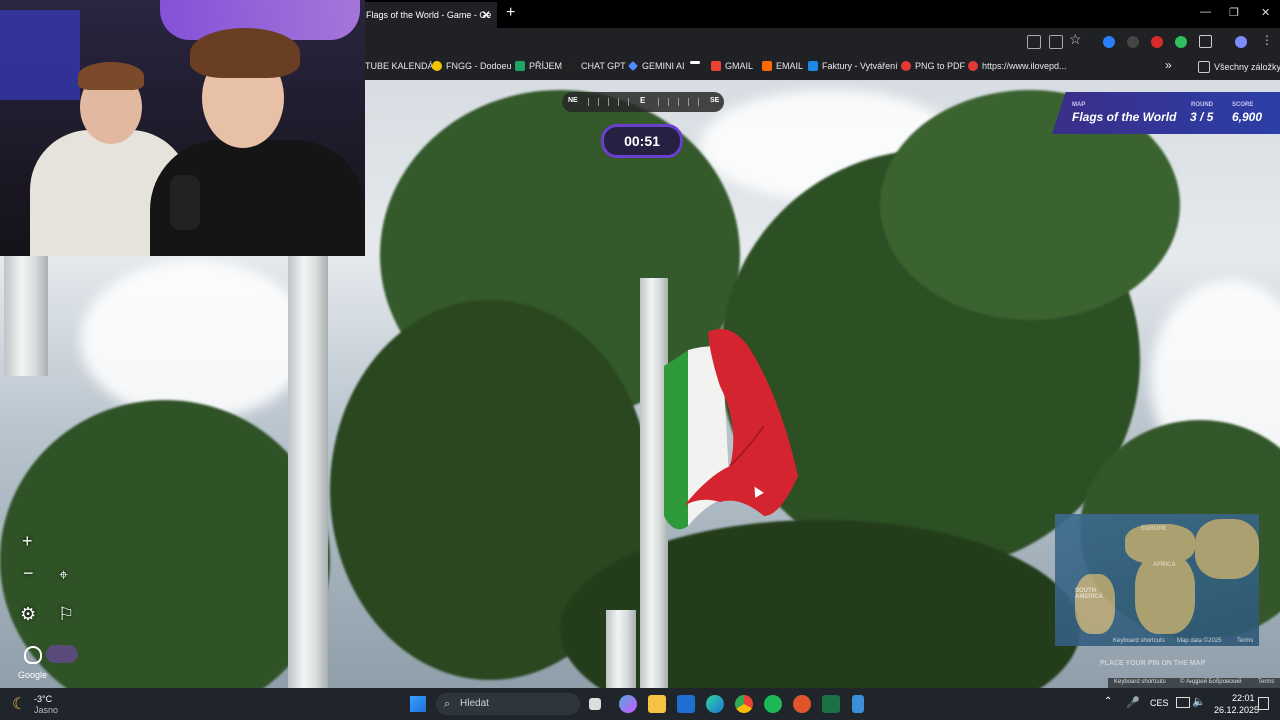 This screenshot has height=720, width=1280. I want to click on minimap-shortcuts-link: Keyboard shortcuts, so click(1139, 641).